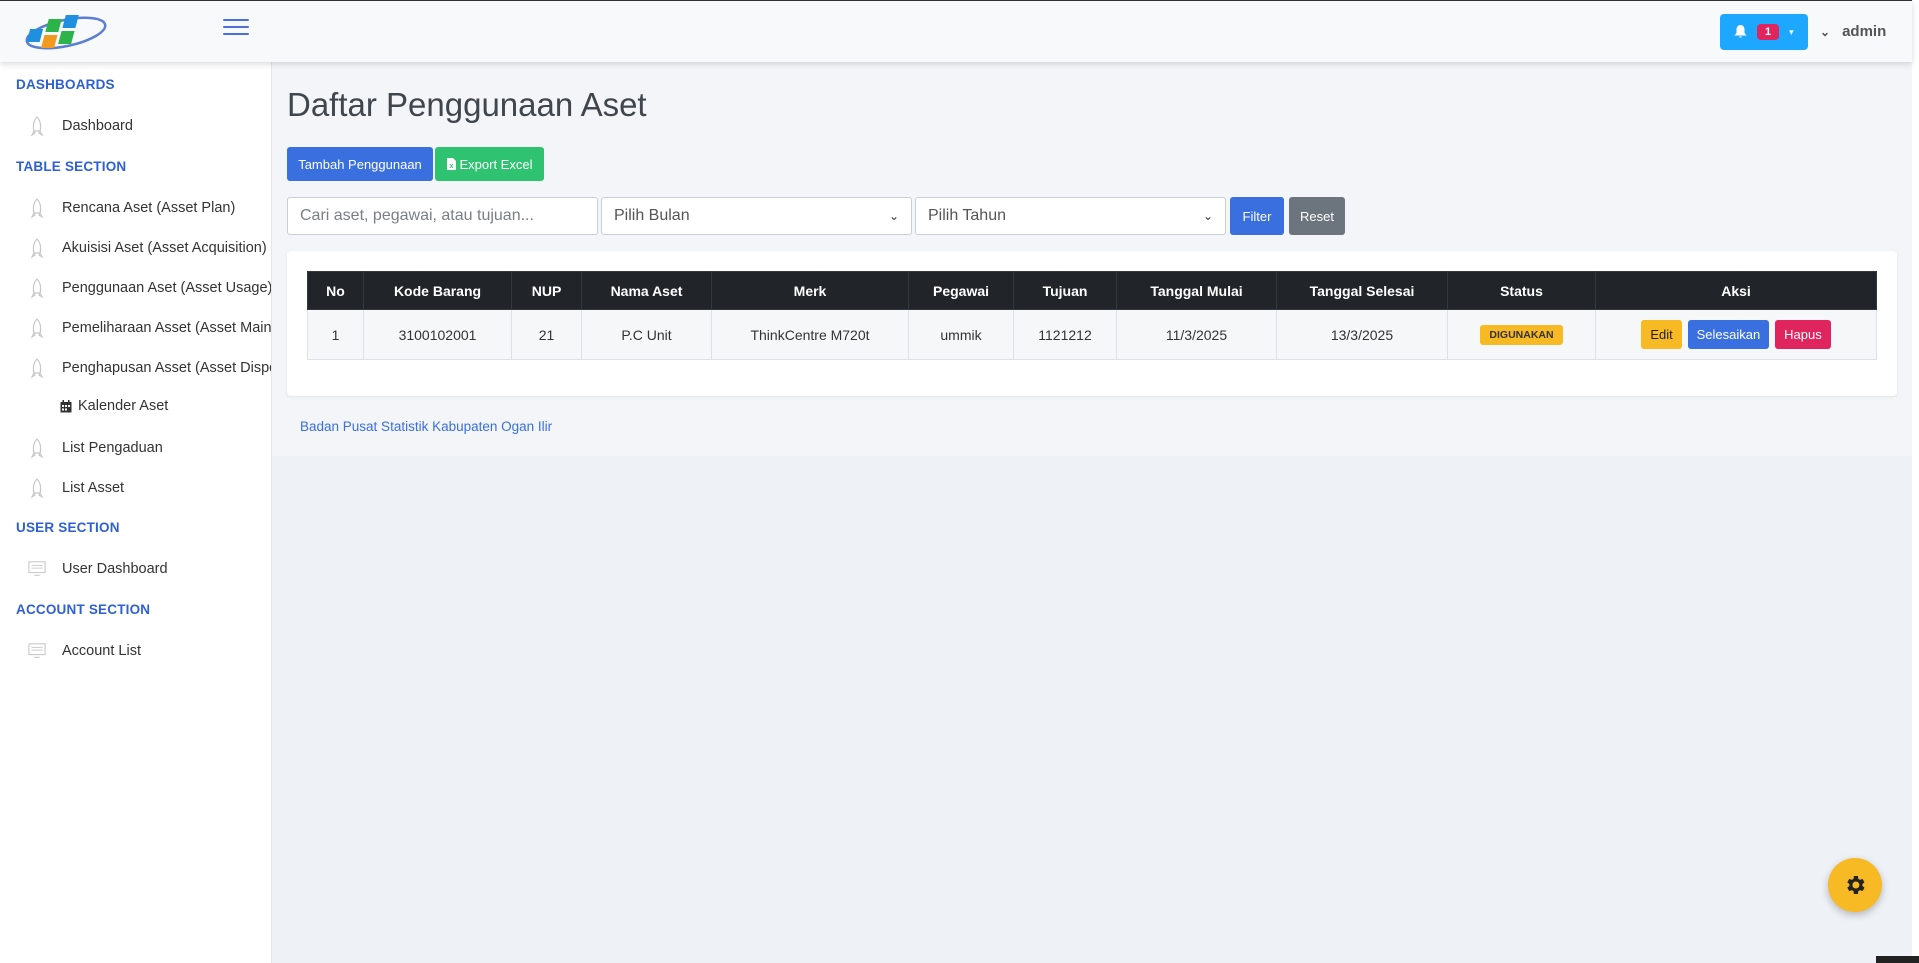 Image resolution: width=1919 pixels, height=963 pixels. Describe the element at coordinates (437, 290) in the screenshot. I see `col-kode-barang: Kode Barang` at that location.